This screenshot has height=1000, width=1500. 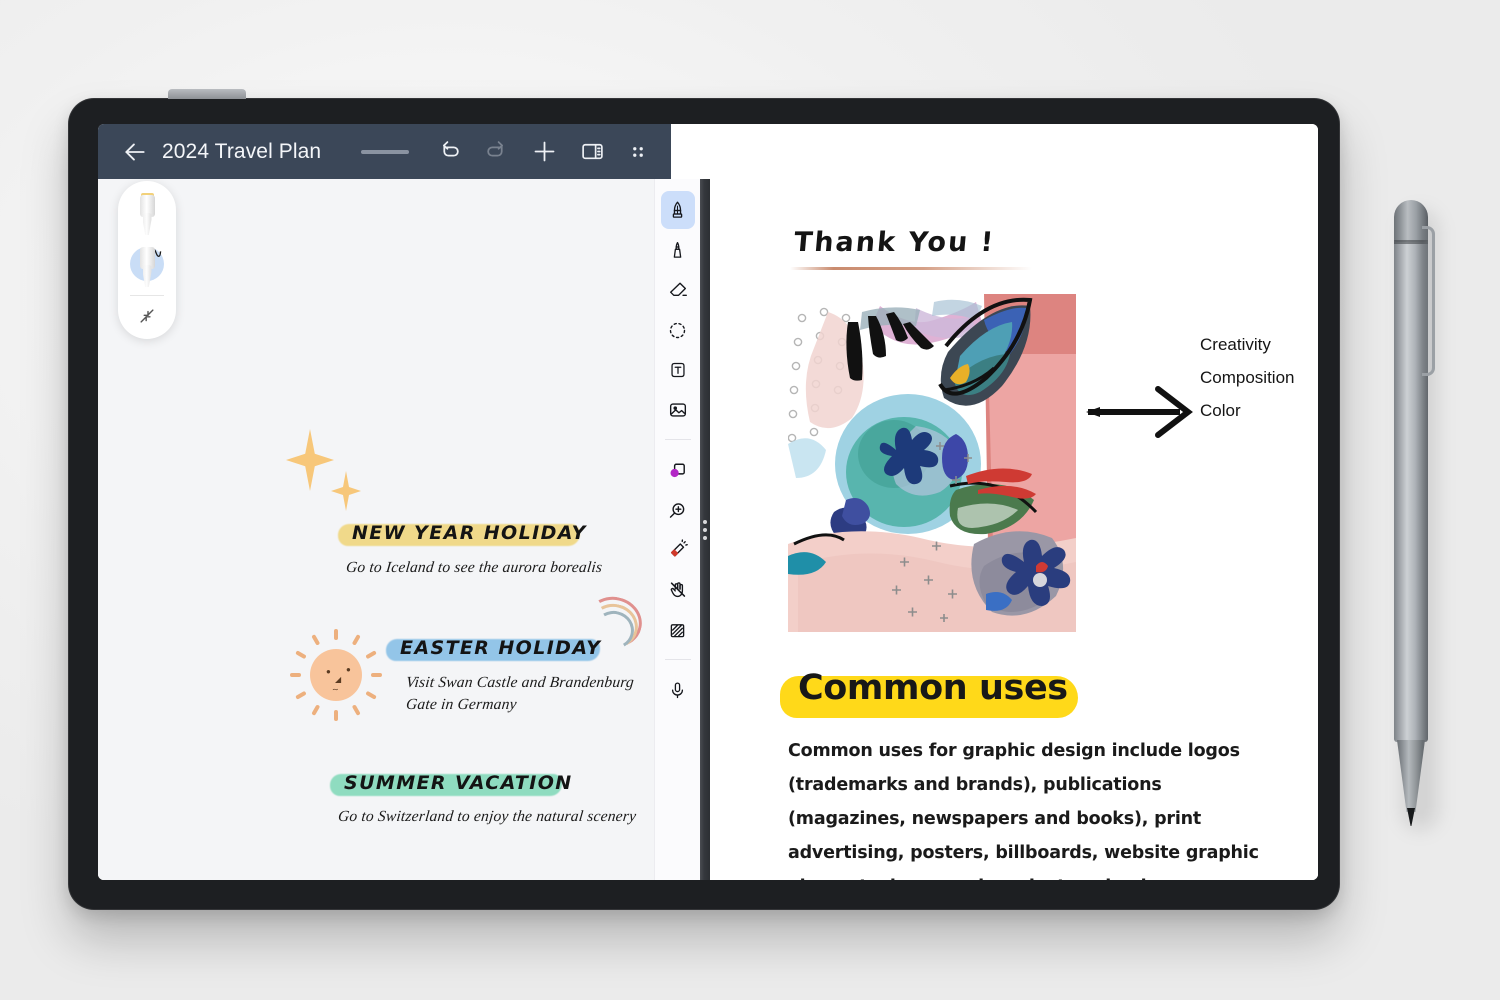 I want to click on thank-you-block: Thank You !, so click(x=1036, y=248).